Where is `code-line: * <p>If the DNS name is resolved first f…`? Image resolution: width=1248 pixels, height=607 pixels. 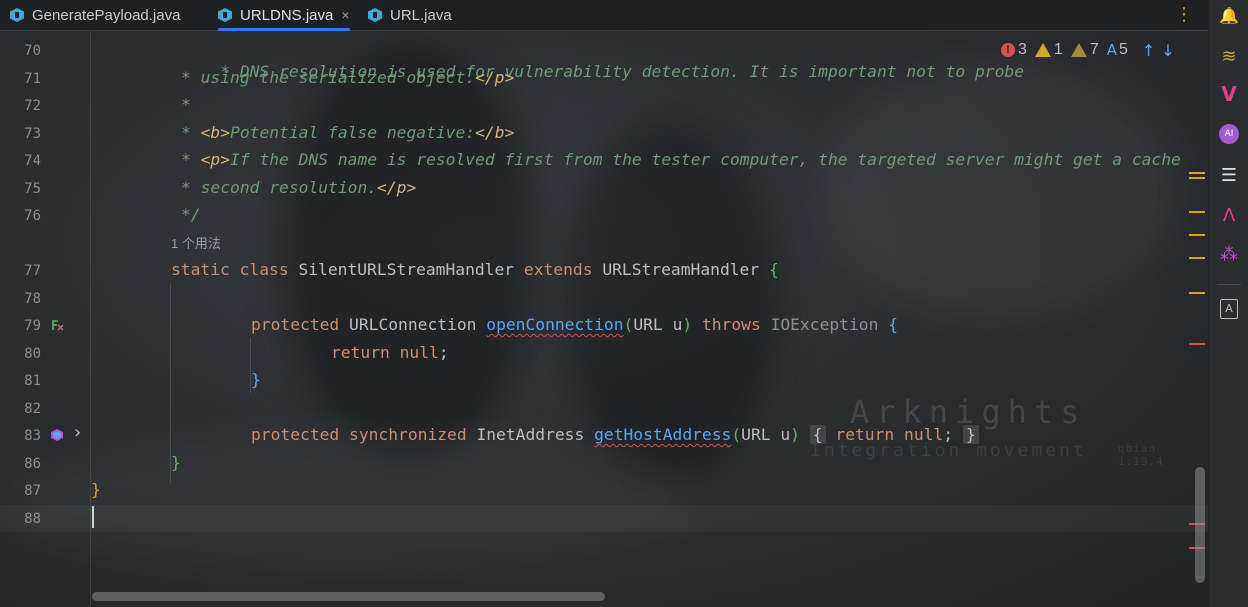
code-line: * <p>If the DNS name is resolved first f… is located at coordinates (681, 159).